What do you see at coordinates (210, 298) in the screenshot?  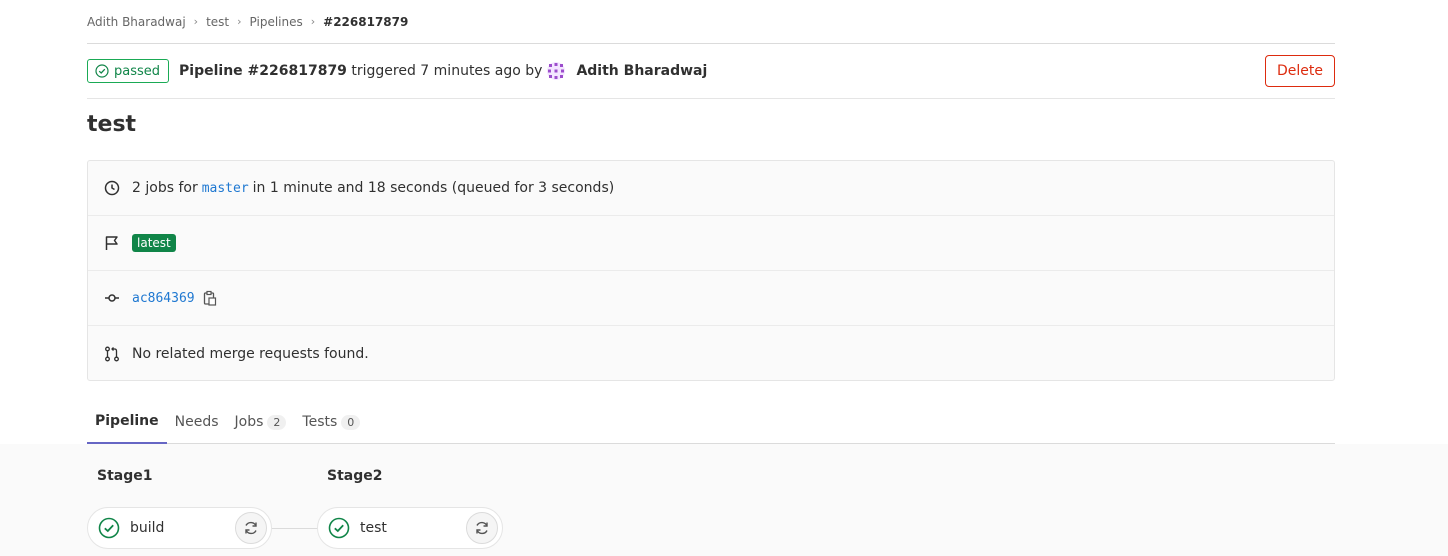 I see `clipboard-icon` at bounding box center [210, 298].